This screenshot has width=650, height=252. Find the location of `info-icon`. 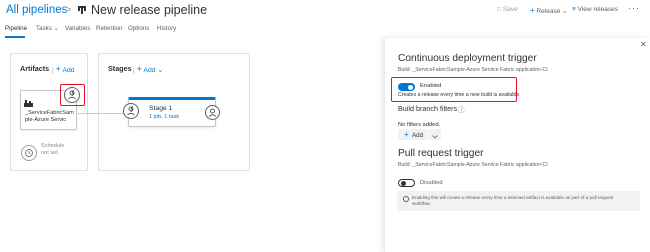

info-icon is located at coordinates (406, 199).